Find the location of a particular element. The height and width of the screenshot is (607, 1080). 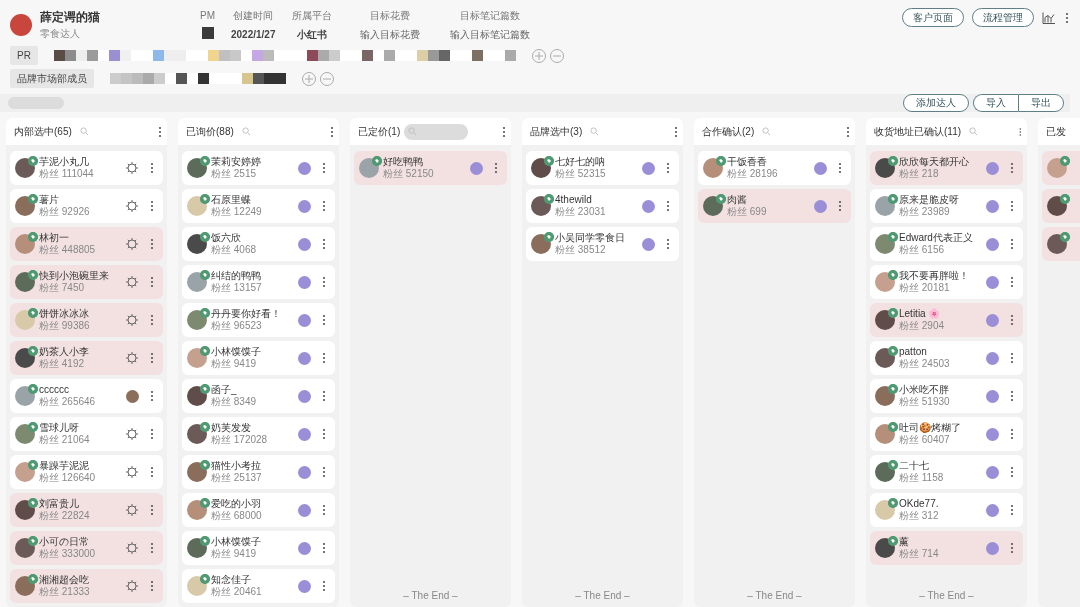

influencer-card: 二十七 粉丝 1158 is located at coordinates (946, 472).